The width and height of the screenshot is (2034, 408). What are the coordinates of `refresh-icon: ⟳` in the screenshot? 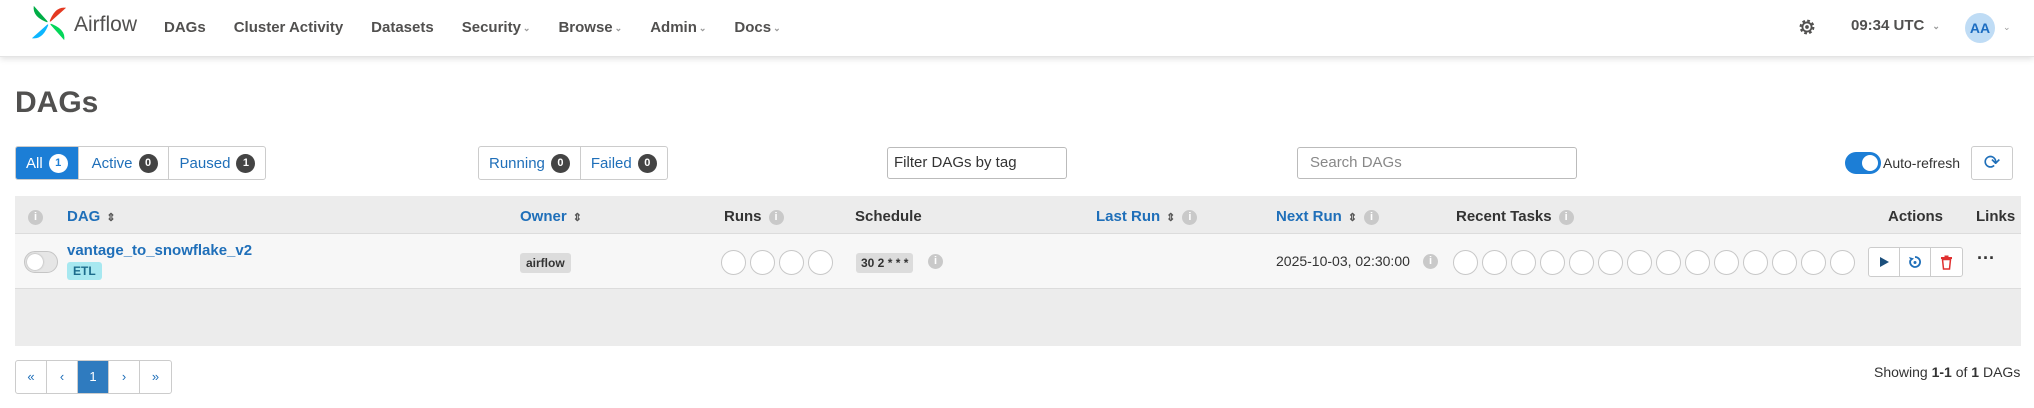 It's located at (1992, 163).